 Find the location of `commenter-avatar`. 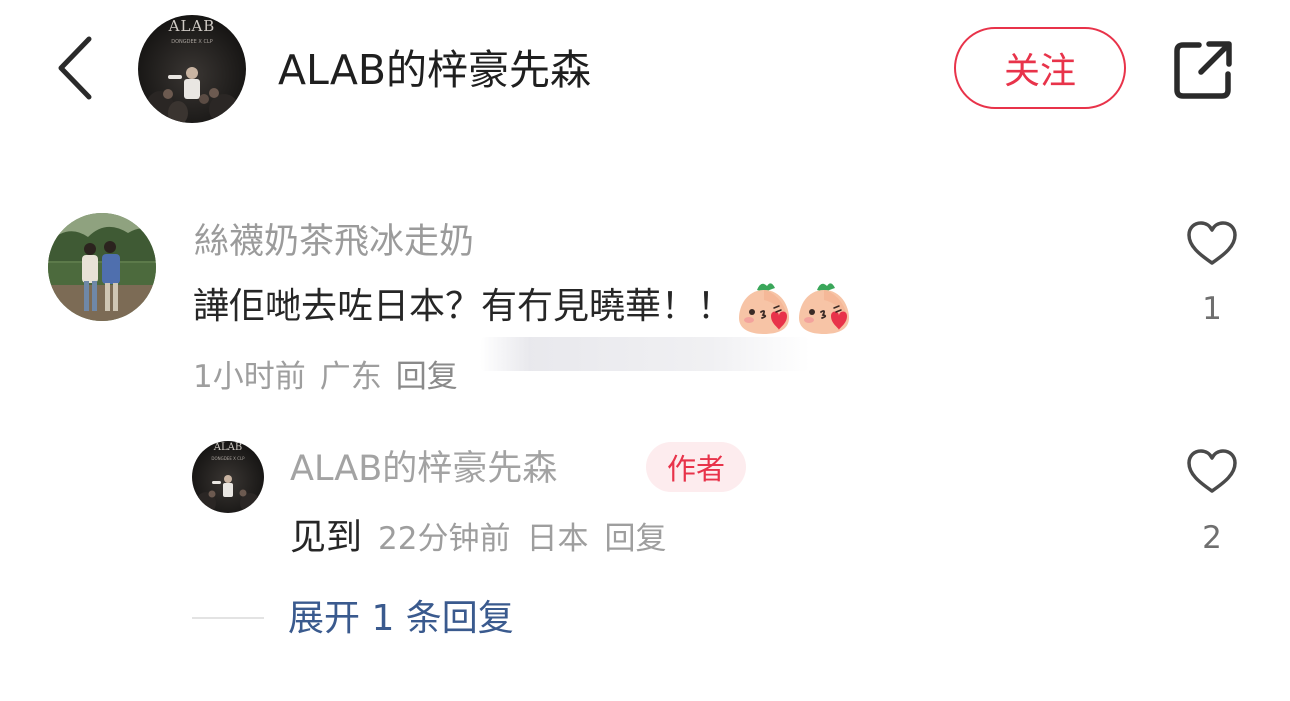

commenter-avatar is located at coordinates (102, 267).